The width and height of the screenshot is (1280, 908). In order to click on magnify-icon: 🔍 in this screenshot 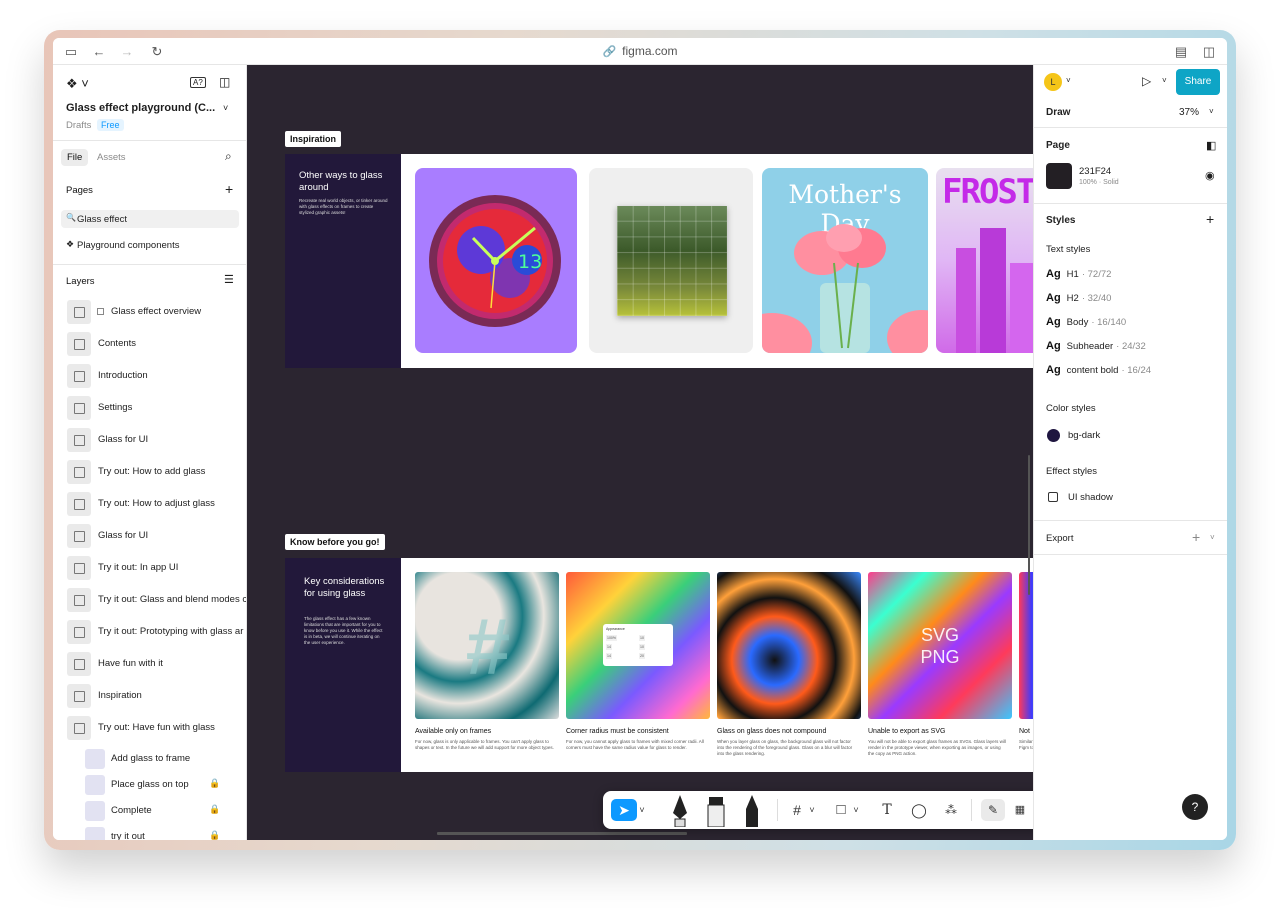, I will do `click(71, 217)`.